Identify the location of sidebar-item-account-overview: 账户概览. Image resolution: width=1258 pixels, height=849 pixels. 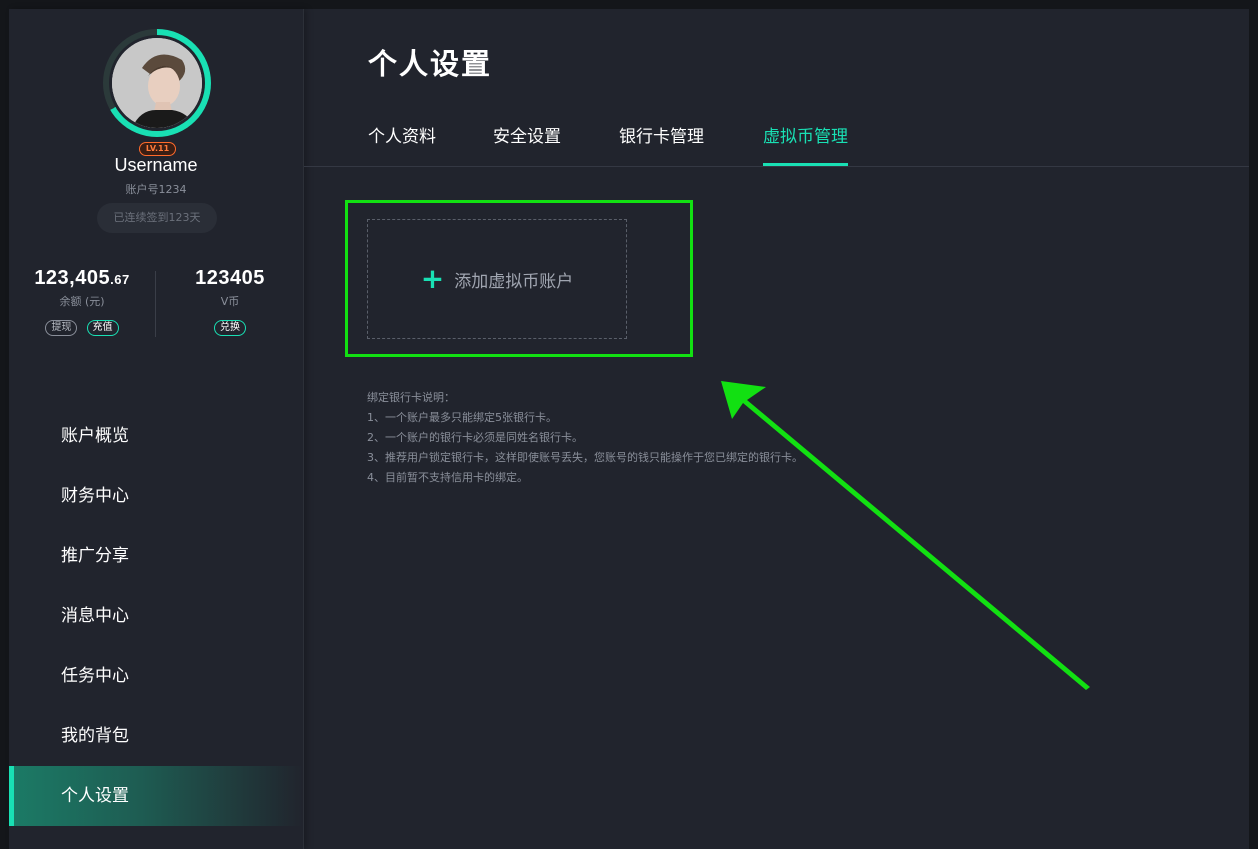
(156, 436).